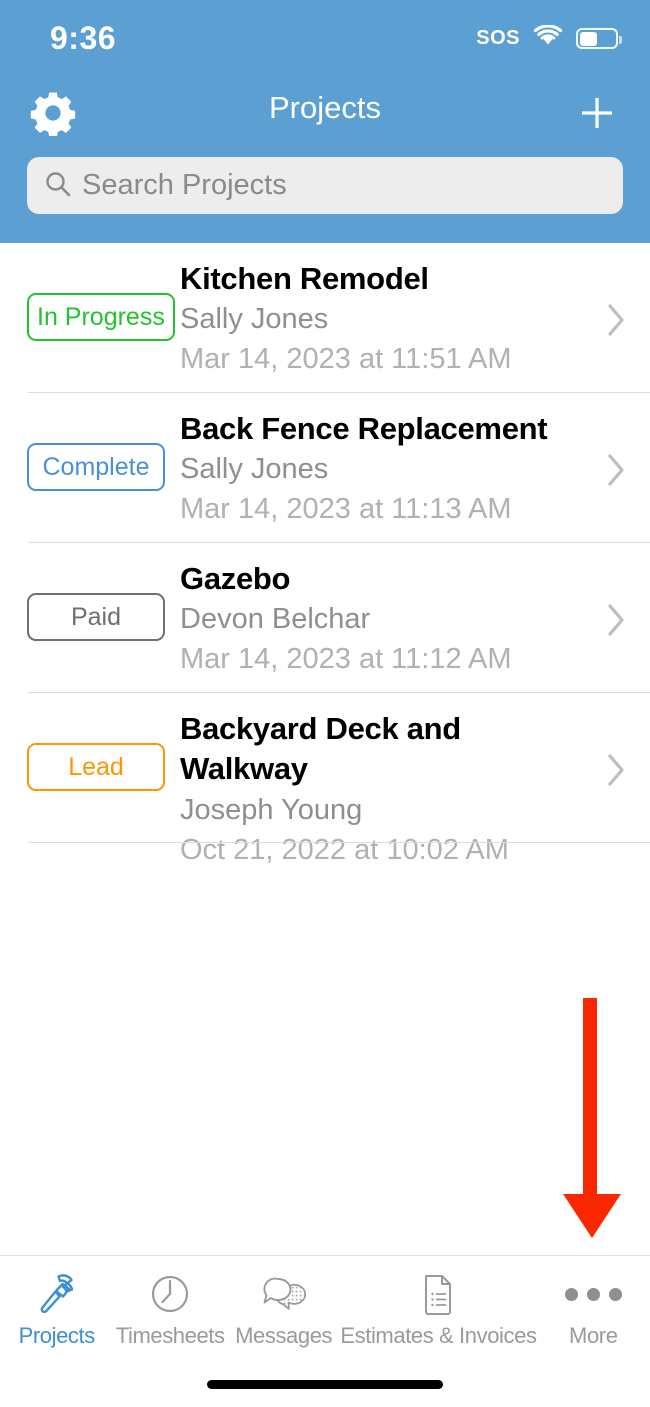 The height and width of the screenshot is (1407, 650). I want to click on tab-label: Messages, so click(284, 1335).